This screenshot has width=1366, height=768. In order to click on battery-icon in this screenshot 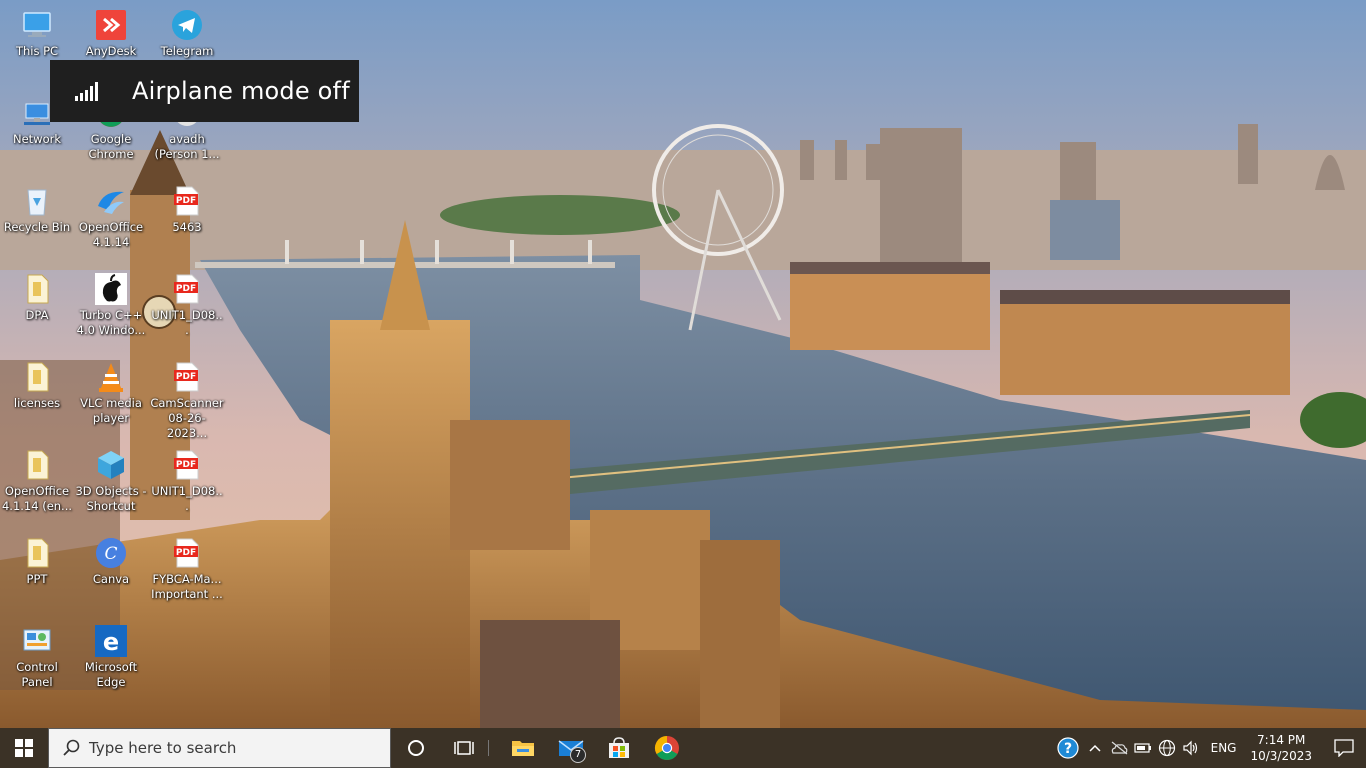, I will do `click(1142, 748)`.